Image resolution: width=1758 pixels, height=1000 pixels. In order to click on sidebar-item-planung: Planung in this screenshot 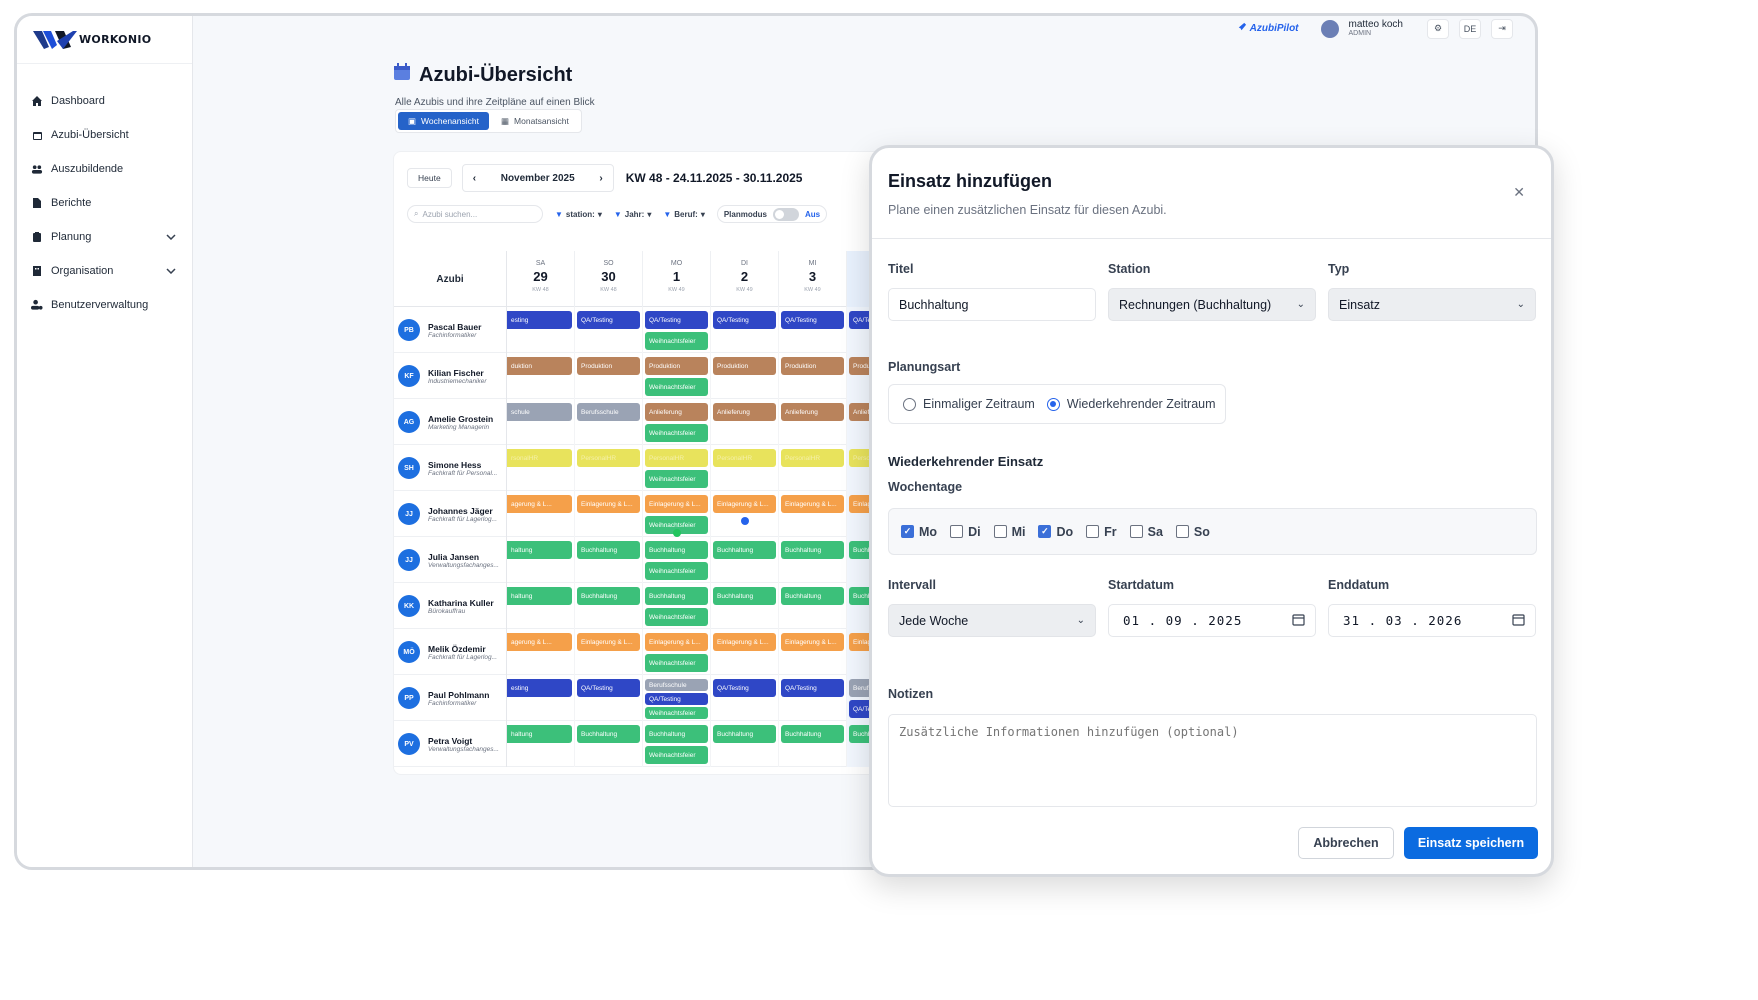, I will do `click(104, 237)`.